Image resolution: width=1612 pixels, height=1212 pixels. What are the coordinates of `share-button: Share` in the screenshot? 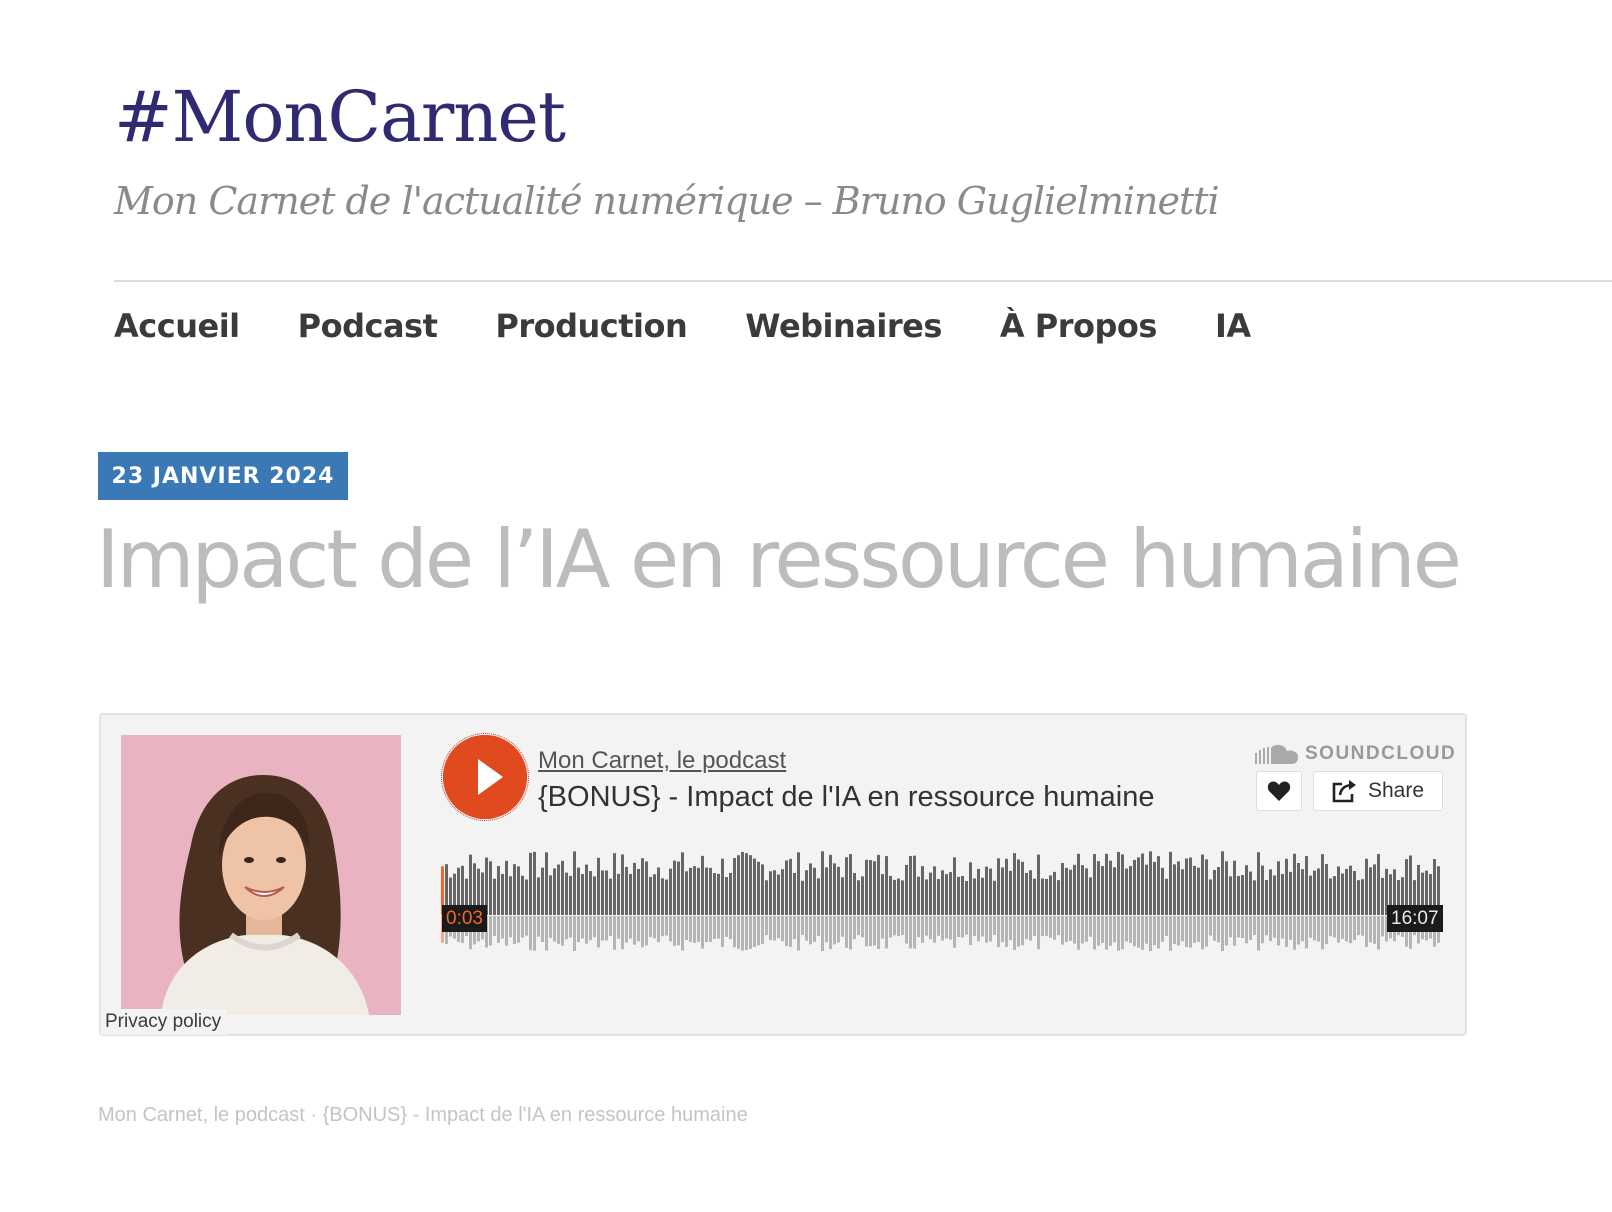 It's located at (1378, 791).